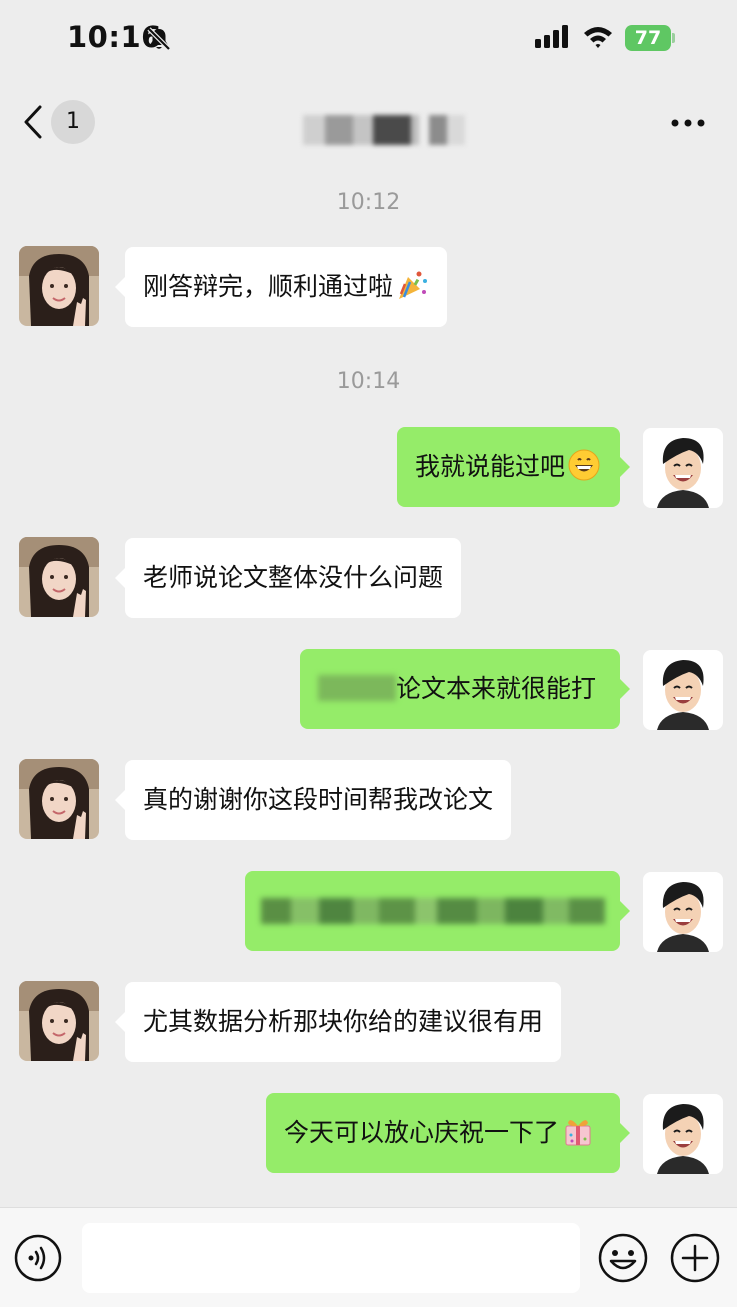 This screenshot has height=1307, width=737. I want to click on emoji-face-icon, so click(623, 1258).